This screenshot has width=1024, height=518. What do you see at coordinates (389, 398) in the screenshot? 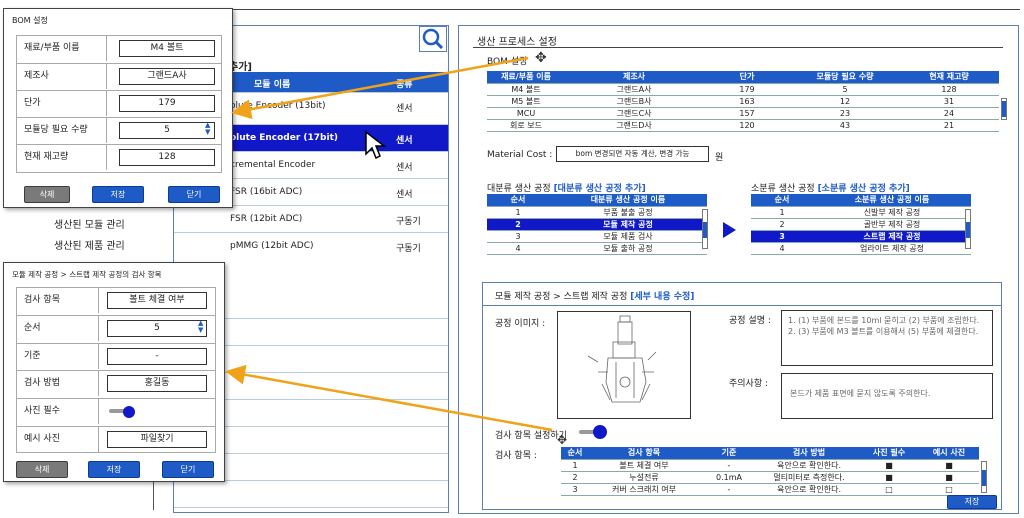
I see `arrow-to-inspection-dialog` at bounding box center [389, 398].